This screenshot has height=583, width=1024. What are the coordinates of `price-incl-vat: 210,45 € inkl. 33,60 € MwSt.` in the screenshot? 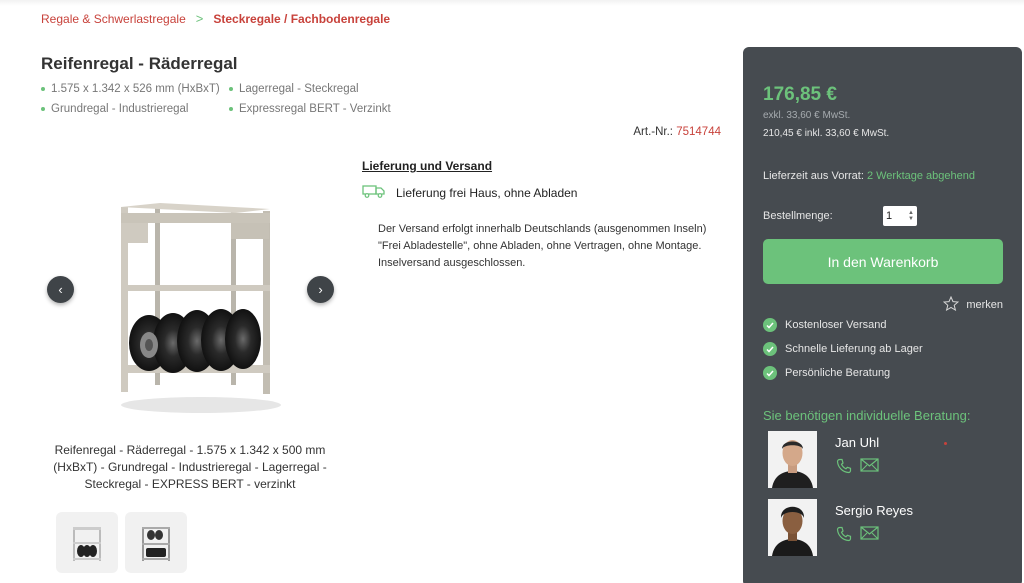 It's located at (826, 133).